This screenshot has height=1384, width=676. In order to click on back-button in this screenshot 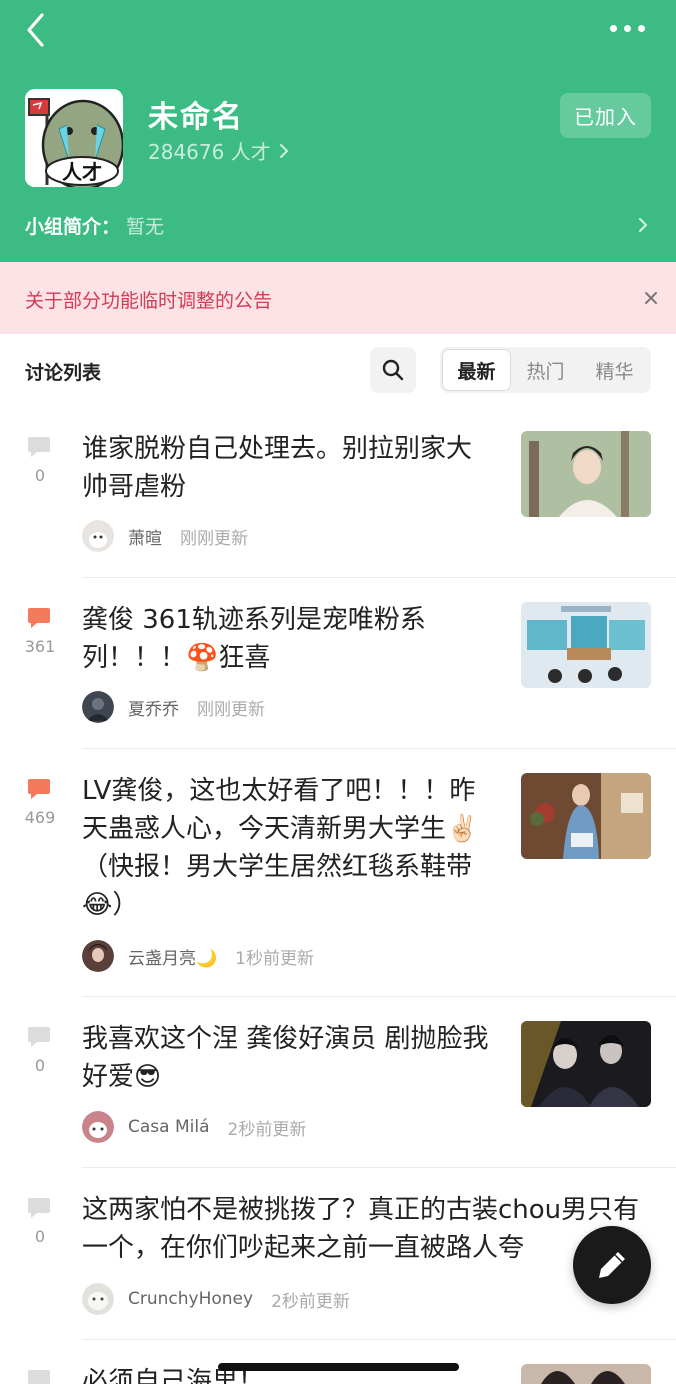, I will do `click(42, 30)`.